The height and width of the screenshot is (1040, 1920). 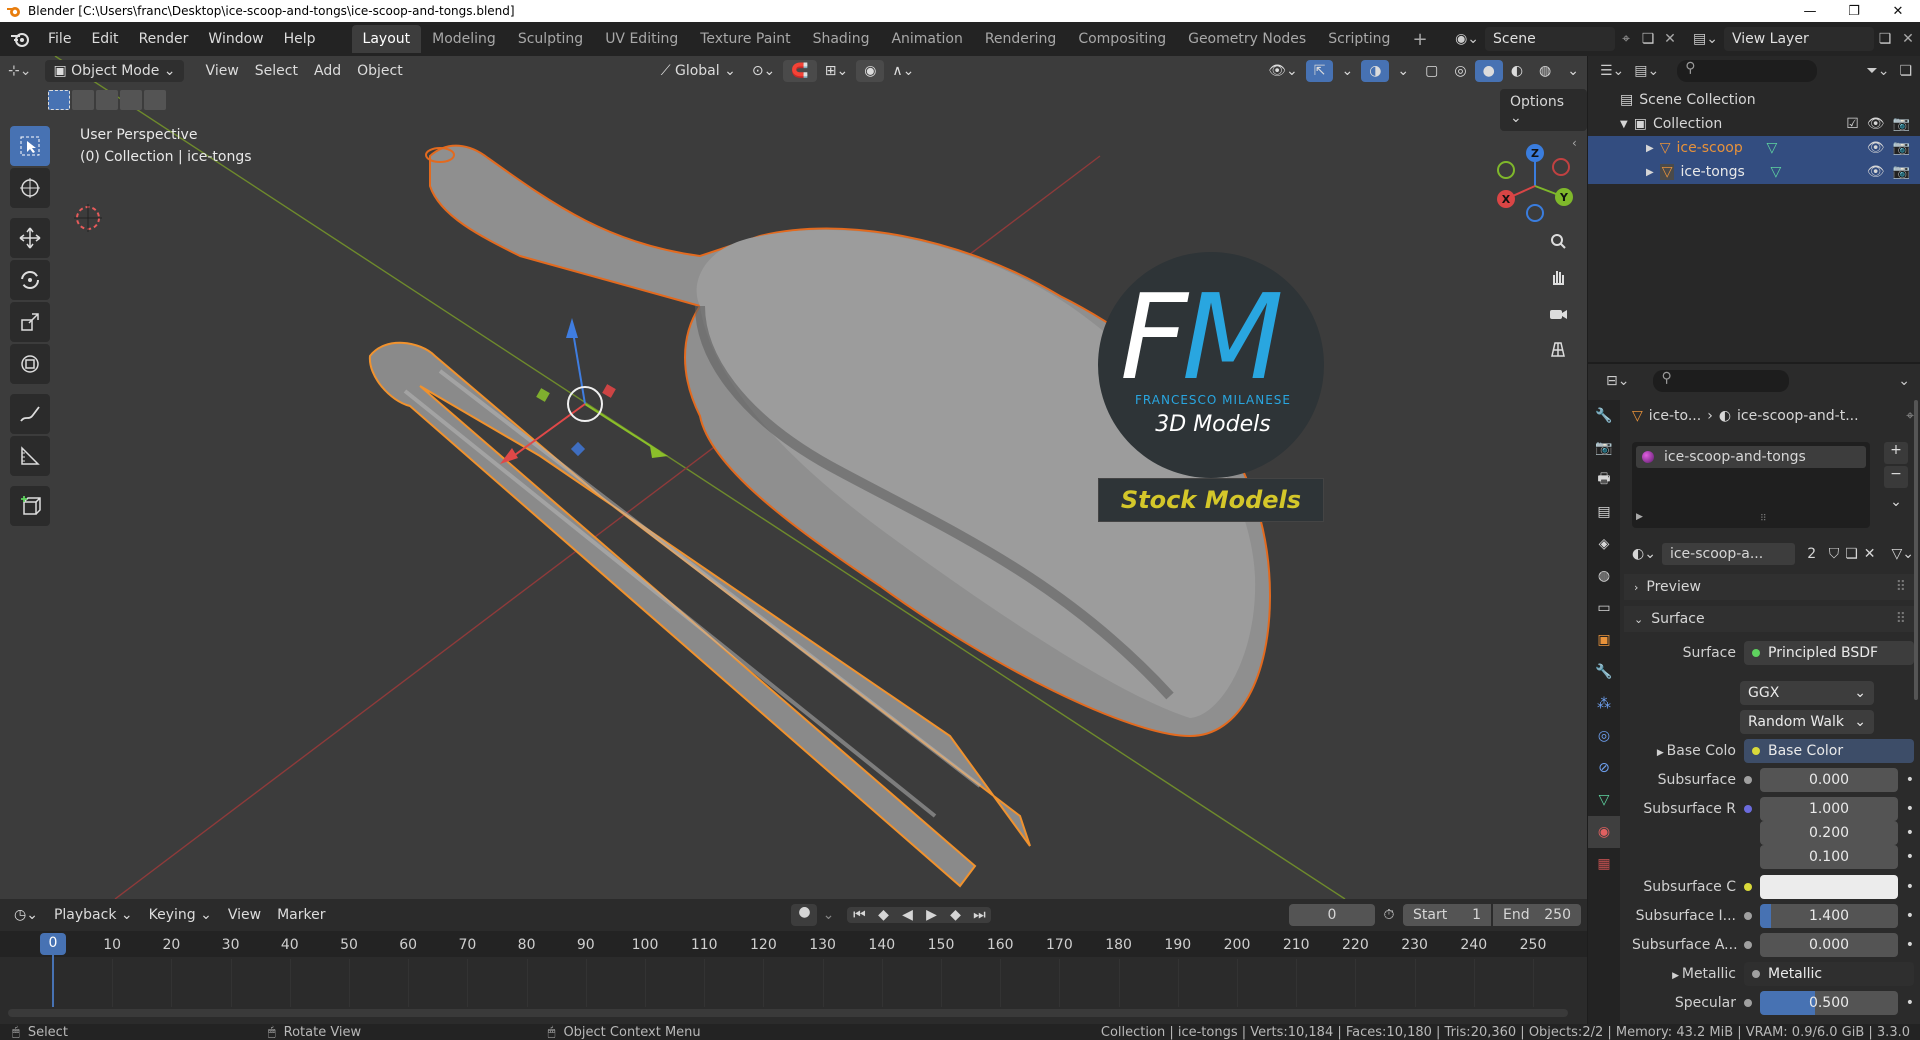 What do you see at coordinates (464, 39) in the screenshot?
I see `workspace-tab-modeling: Modeling` at bounding box center [464, 39].